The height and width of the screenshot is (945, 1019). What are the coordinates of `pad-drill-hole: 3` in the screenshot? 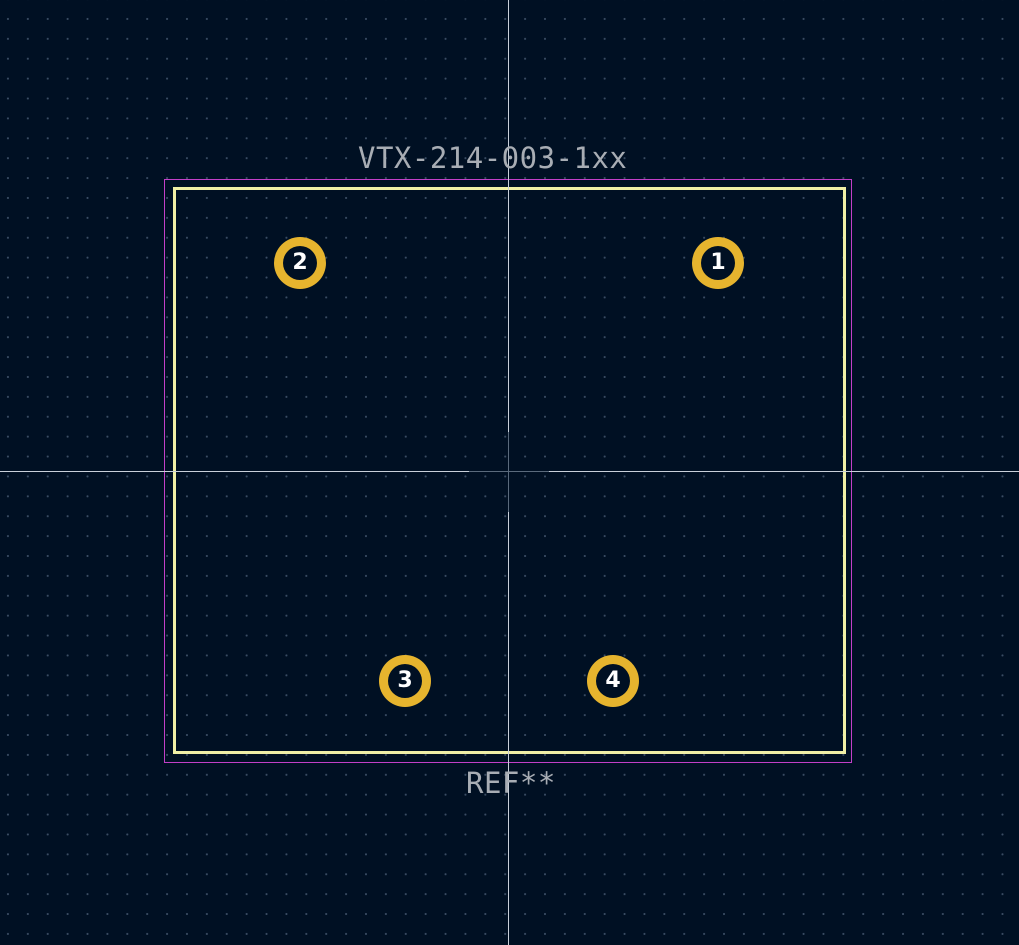 It's located at (405, 681).